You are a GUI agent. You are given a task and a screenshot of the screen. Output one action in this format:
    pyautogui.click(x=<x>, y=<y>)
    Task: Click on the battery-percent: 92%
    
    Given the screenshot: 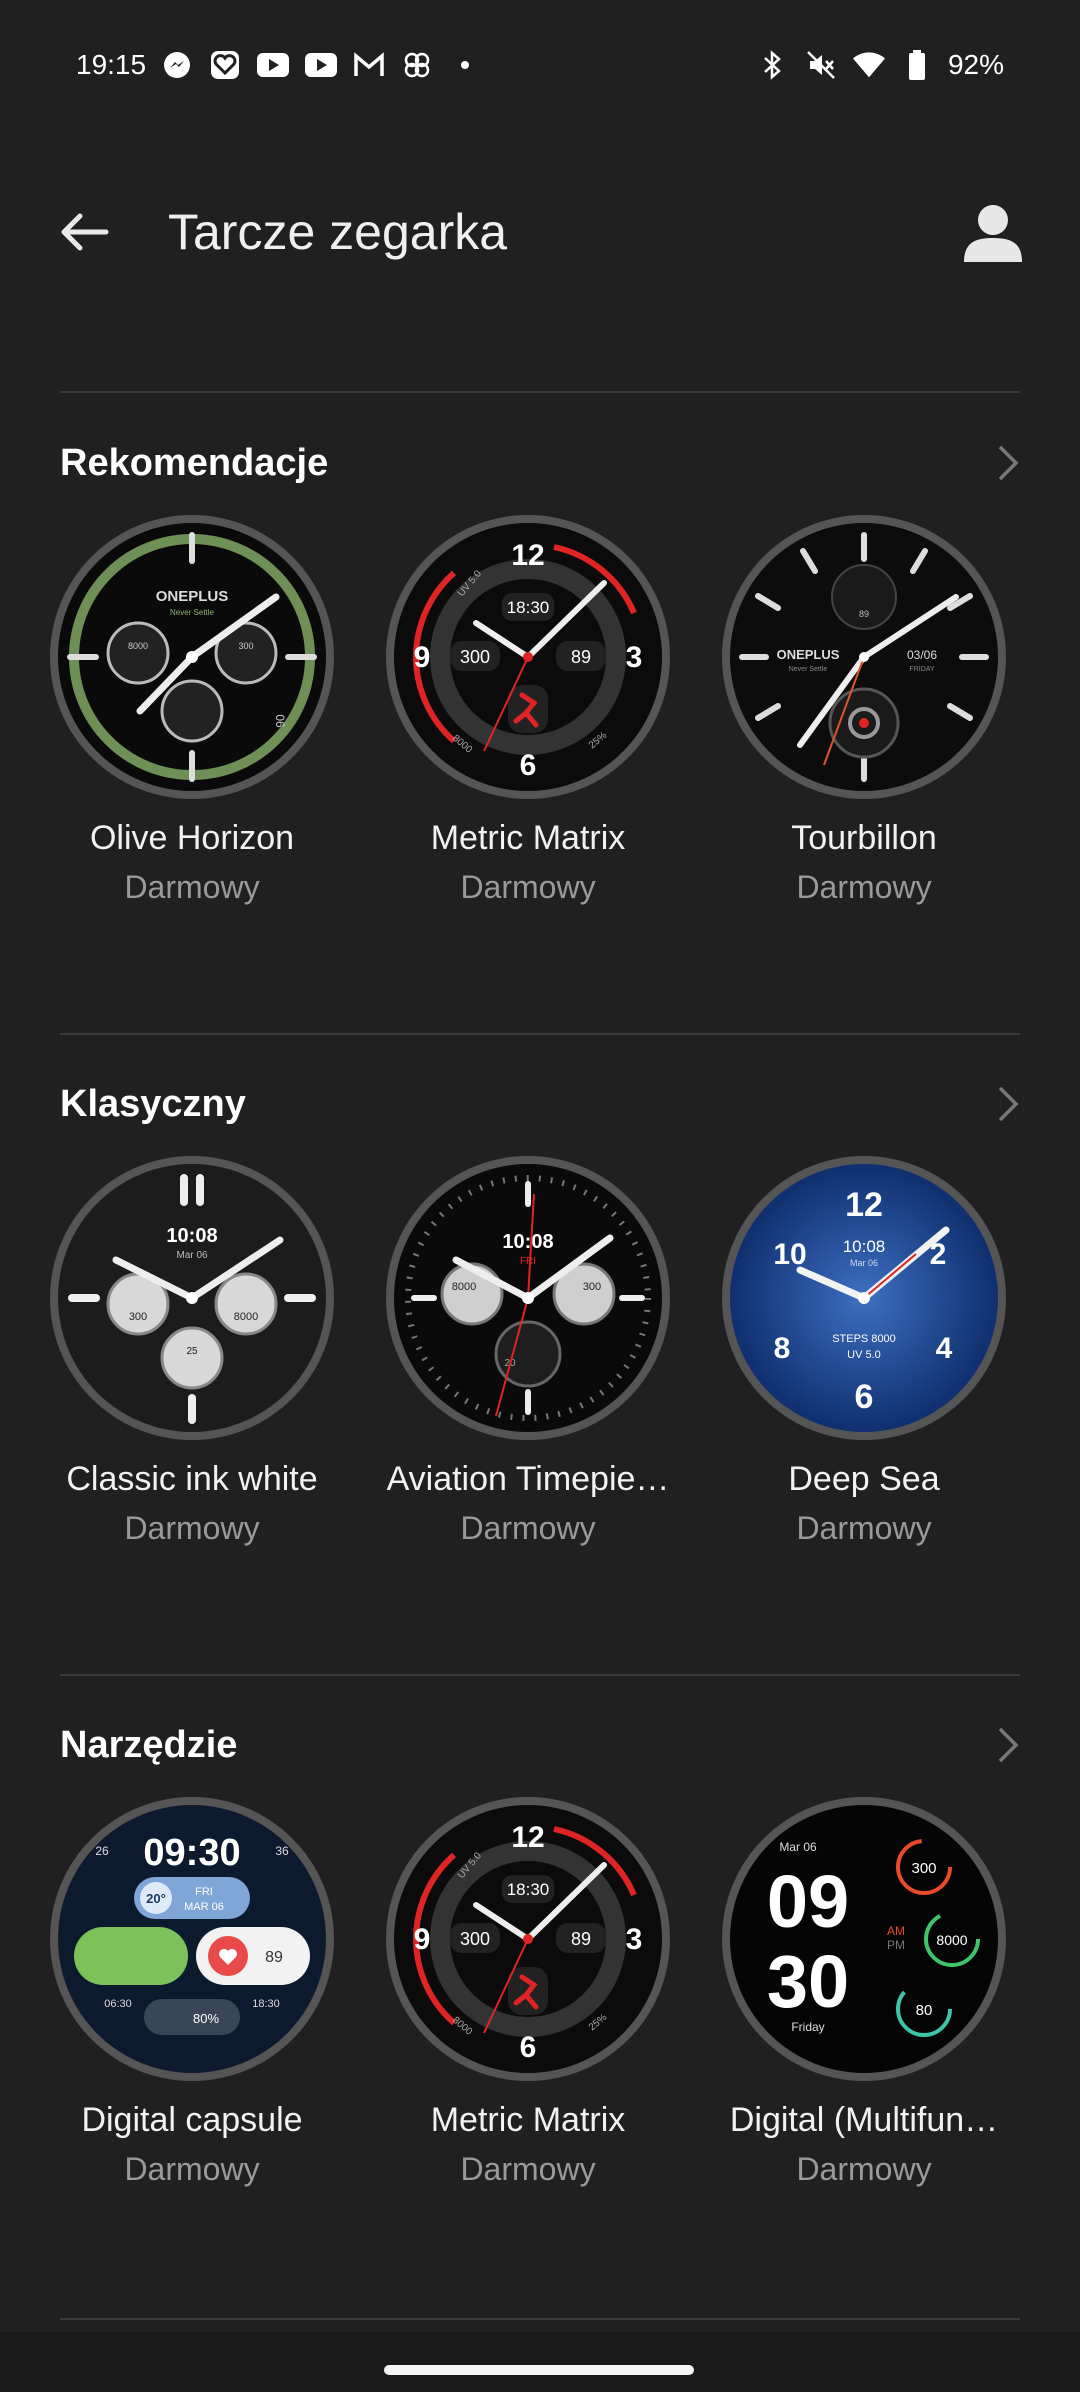 What is the action you would take?
    pyautogui.click(x=975, y=64)
    